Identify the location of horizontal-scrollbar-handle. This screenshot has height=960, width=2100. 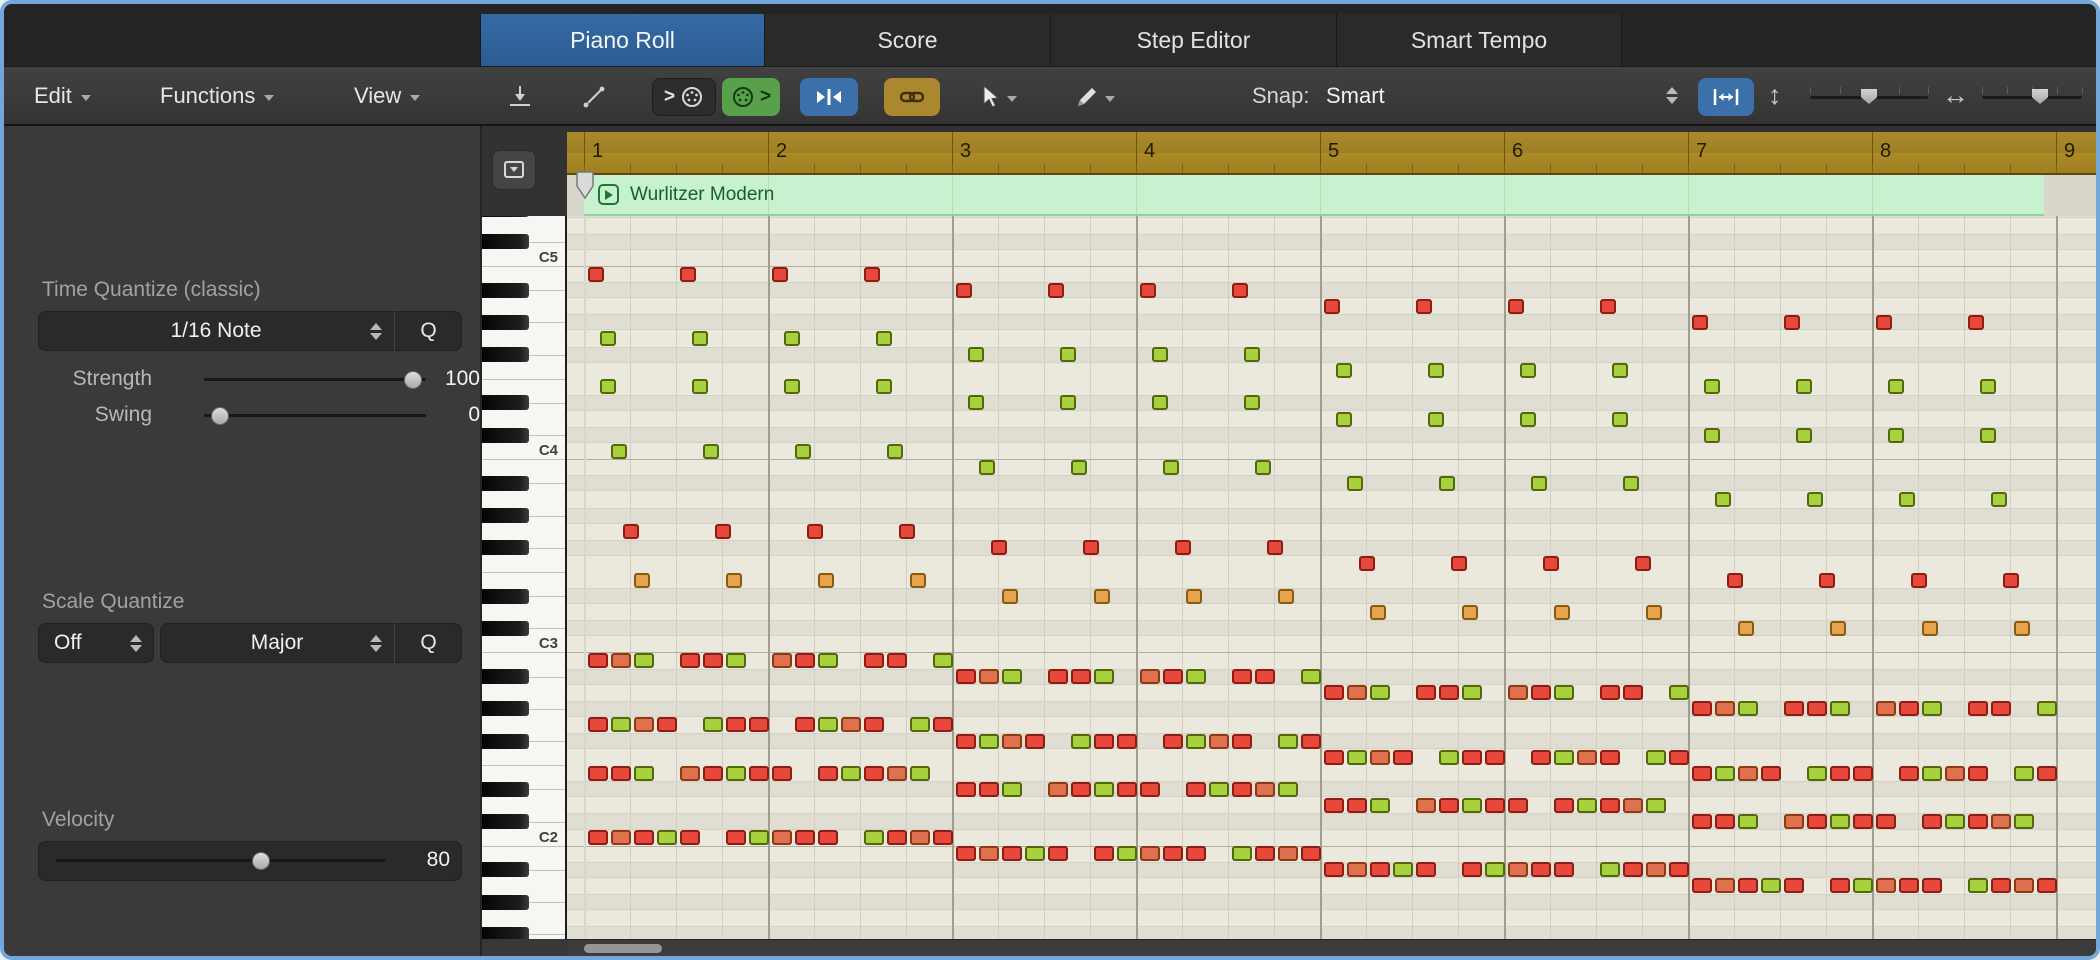
(623, 948).